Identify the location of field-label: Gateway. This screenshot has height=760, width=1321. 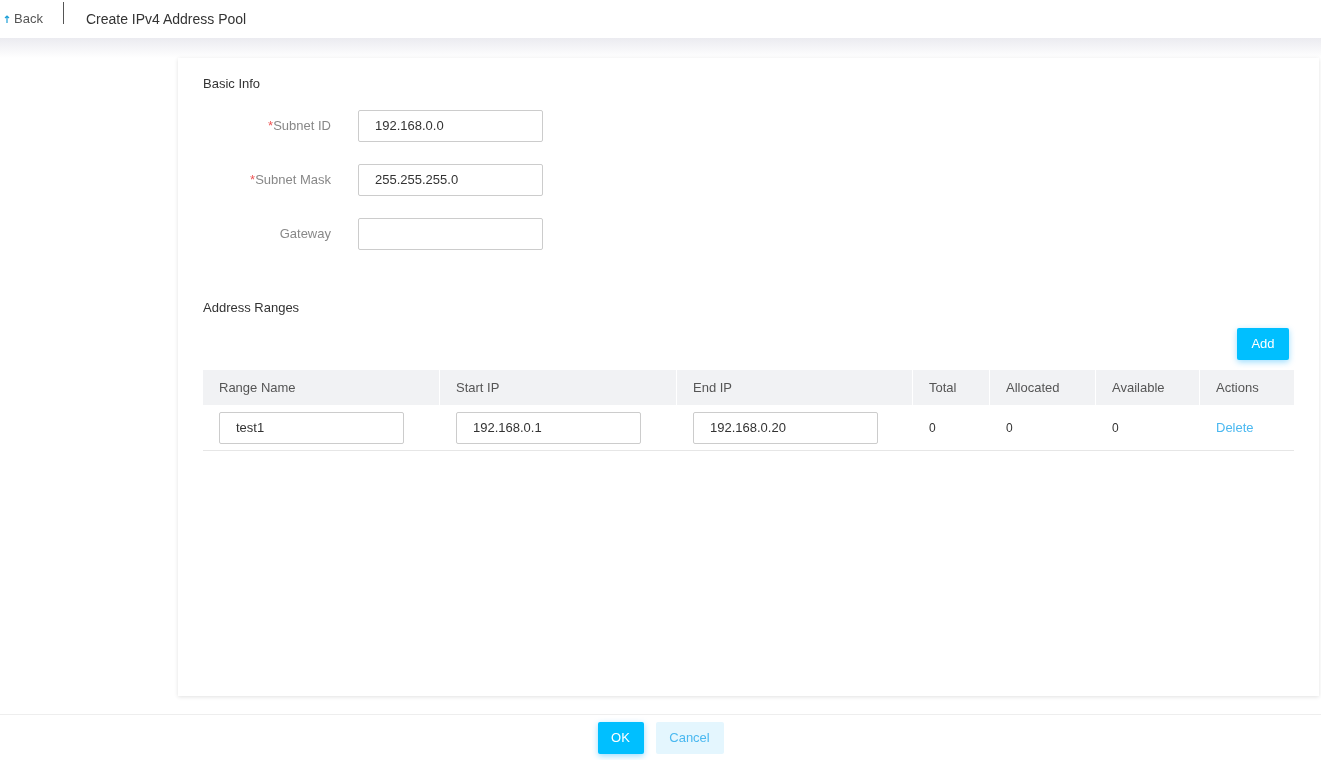
(304, 233).